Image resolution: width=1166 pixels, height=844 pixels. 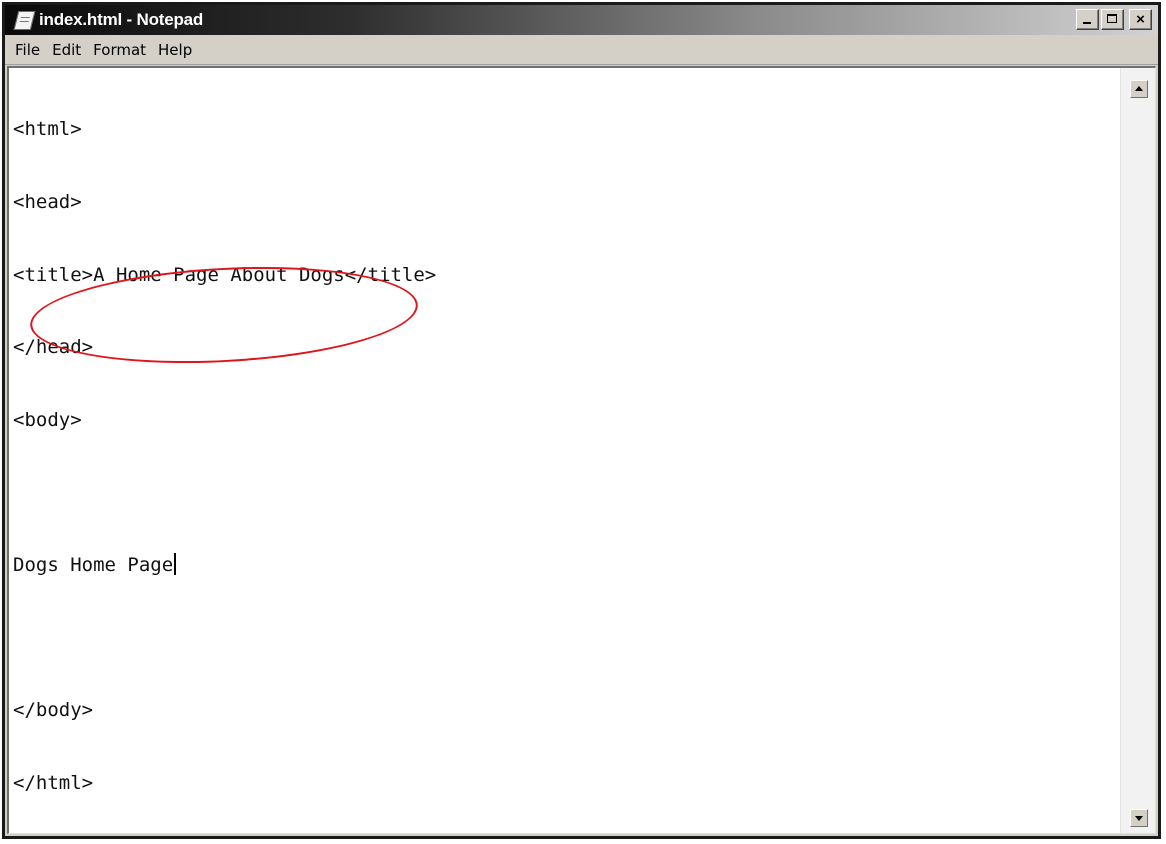 What do you see at coordinates (24, 20) in the screenshot?
I see `notepad-icon` at bounding box center [24, 20].